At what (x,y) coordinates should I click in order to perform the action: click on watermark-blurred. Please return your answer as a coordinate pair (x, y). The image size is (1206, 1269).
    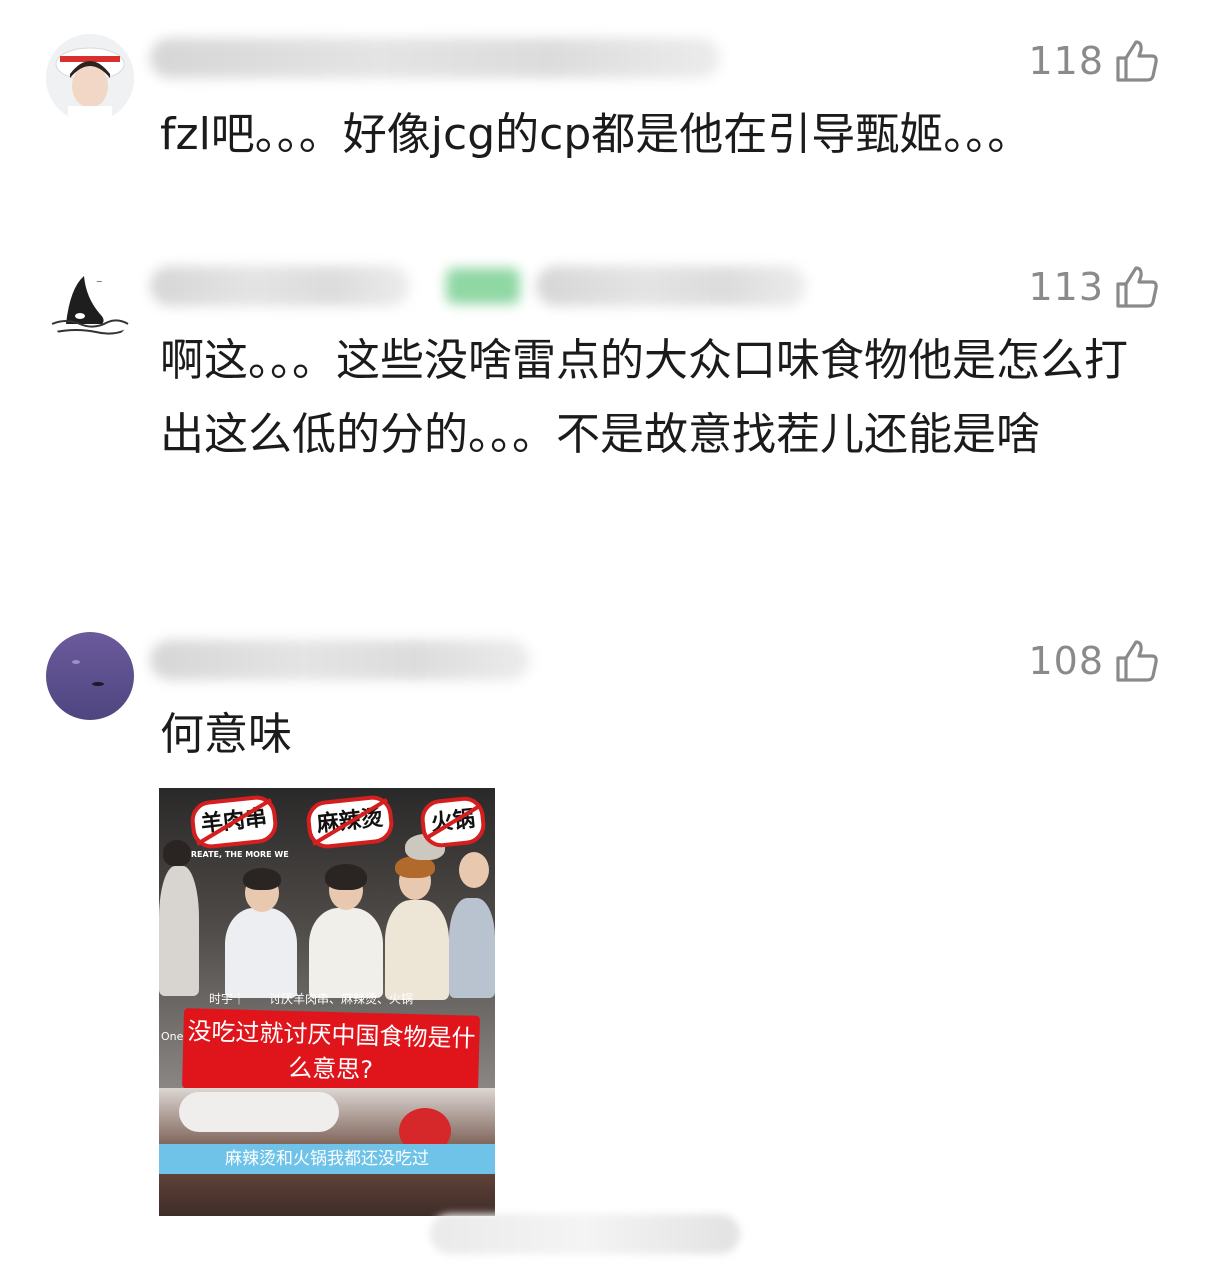
    Looking at the image, I should click on (585, 1234).